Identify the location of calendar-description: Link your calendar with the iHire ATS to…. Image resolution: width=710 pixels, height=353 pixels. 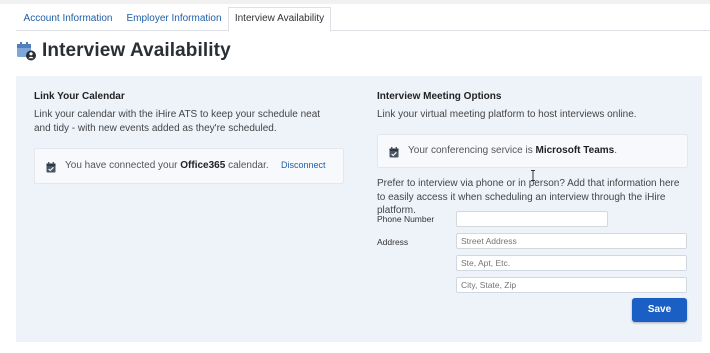
(177, 121).